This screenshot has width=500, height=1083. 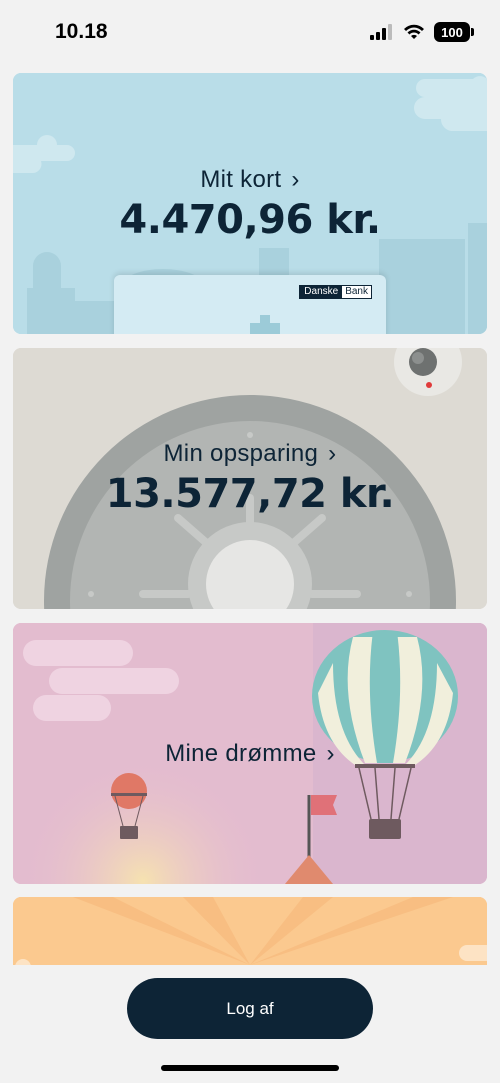 What do you see at coordinates (265, 324) in the screenshot?
I see `card-building-icon` at bounding box center [265, 324].